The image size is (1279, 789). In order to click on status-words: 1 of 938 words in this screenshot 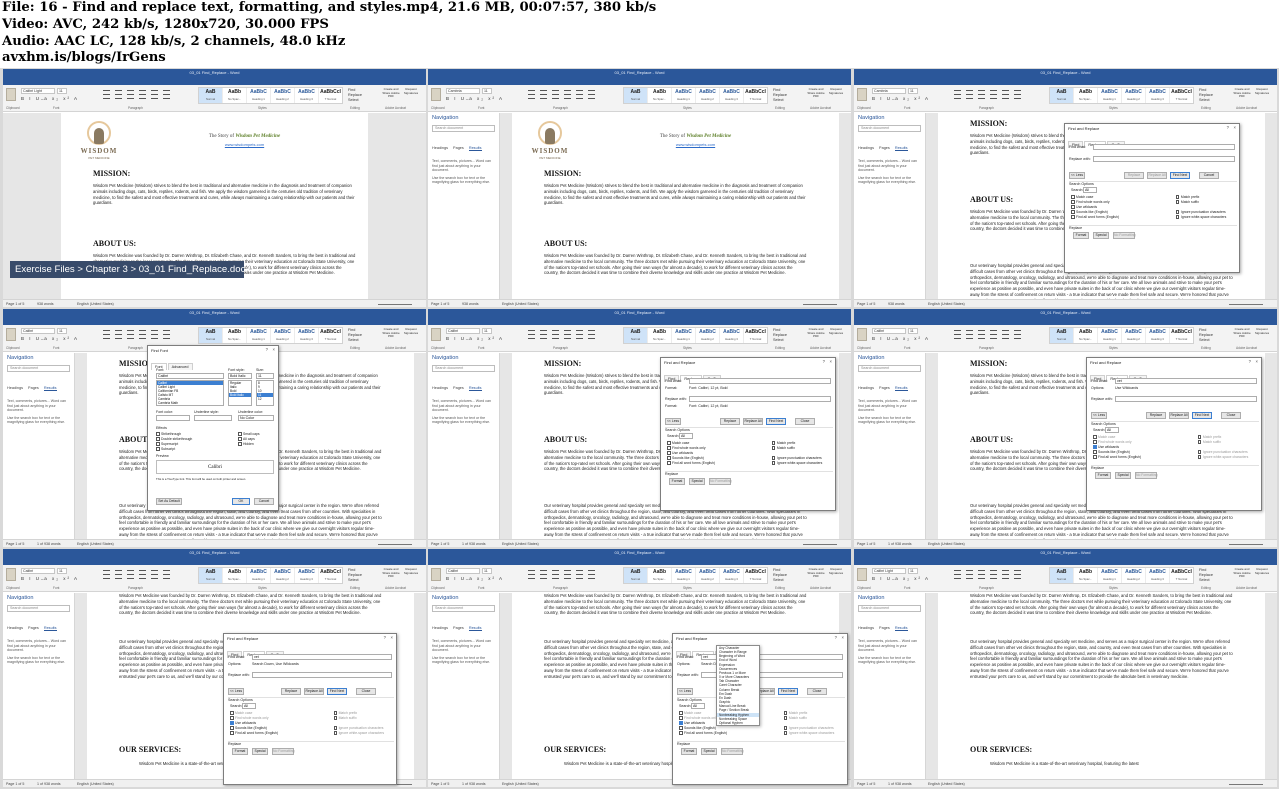, I will do `click(900, 543)`.